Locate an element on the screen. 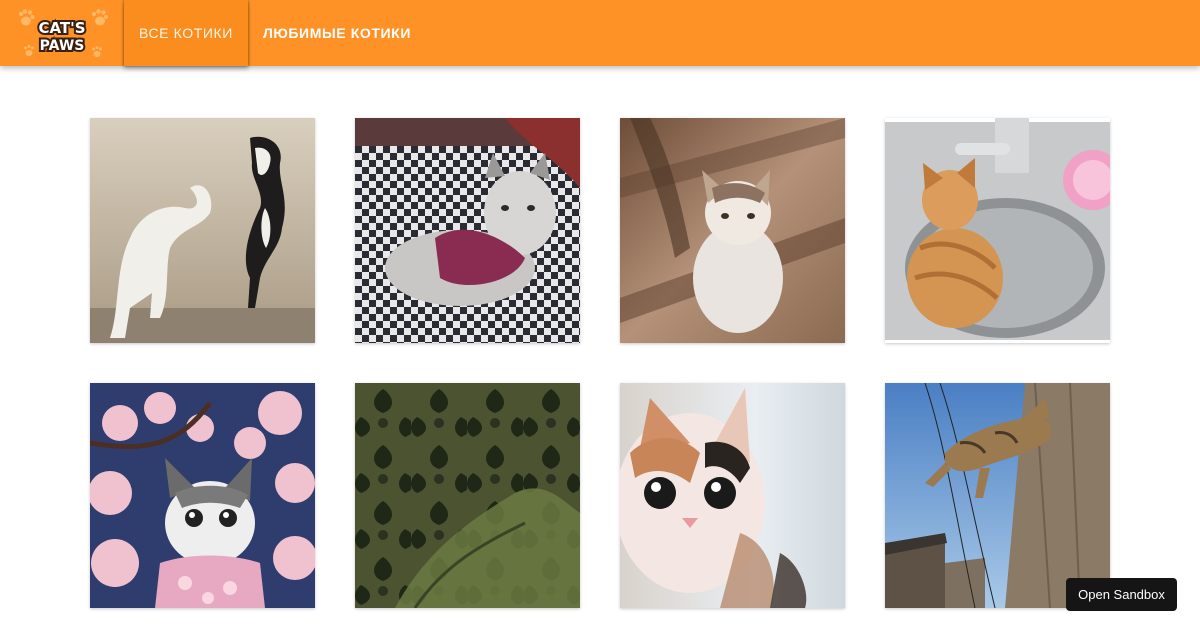  tab-all-cats: Все котики is located at coordinates (186, 33).